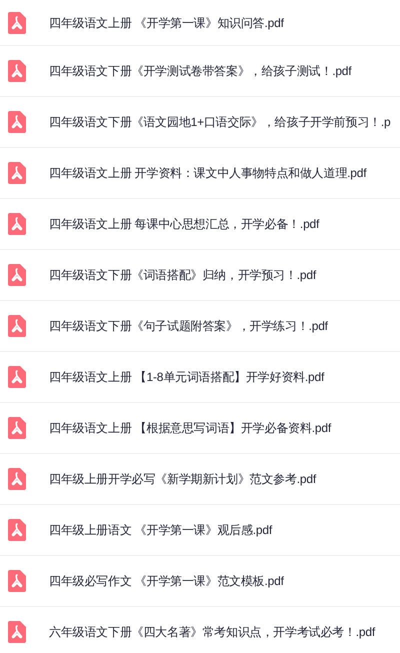 The width and height of the screenshot is (400, 653). What do you see at coordinates (190, 428) in the screenshot?
I see `file-name: 四年级语文上册 【根据意思写词语】开学必备资料.pdf` at bounding box center [190, 428].